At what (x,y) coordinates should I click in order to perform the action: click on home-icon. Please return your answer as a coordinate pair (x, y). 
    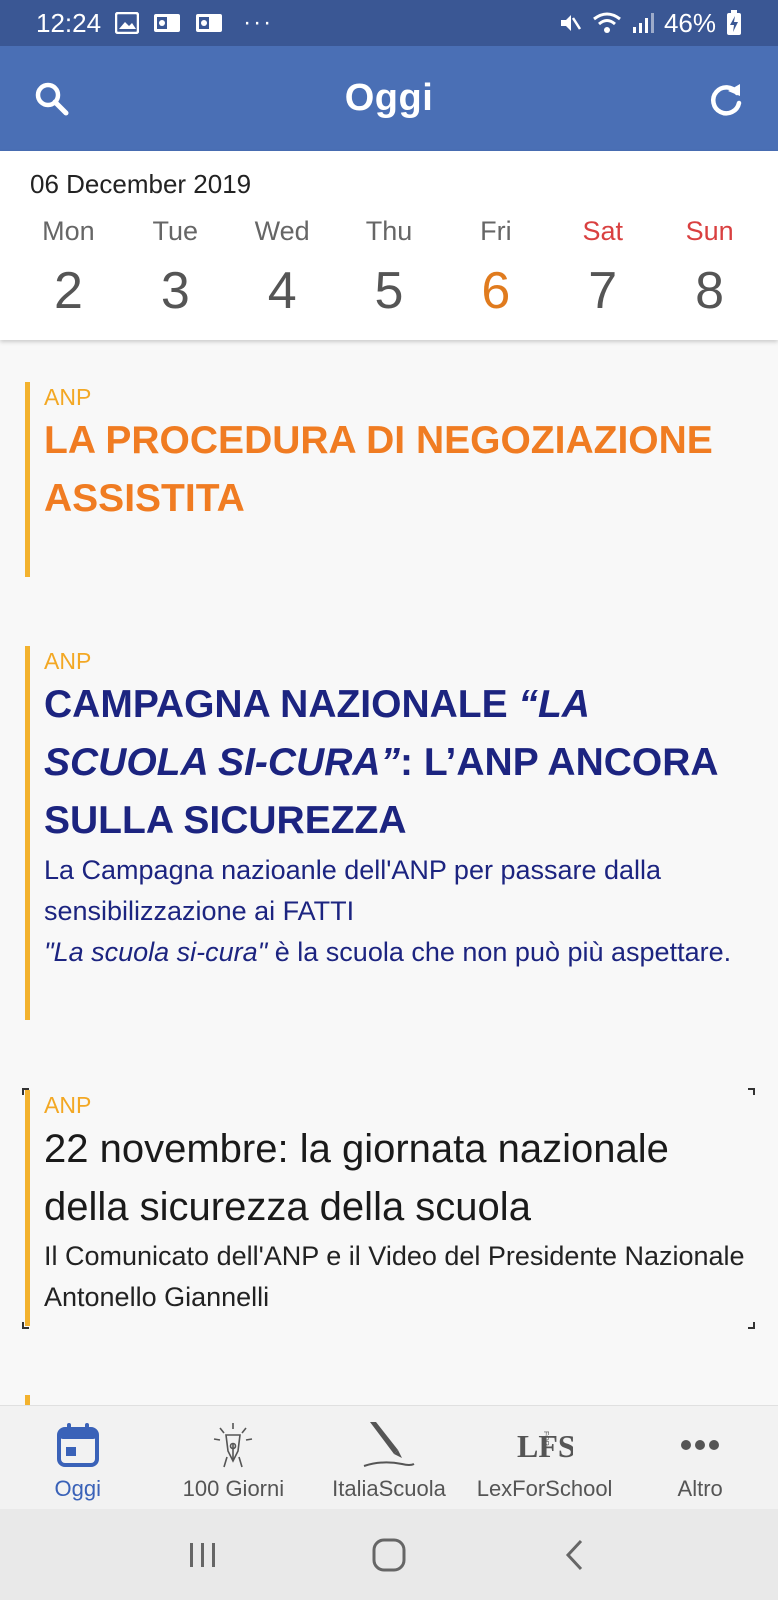
    Looking at the image, I should click on (389, 1554).